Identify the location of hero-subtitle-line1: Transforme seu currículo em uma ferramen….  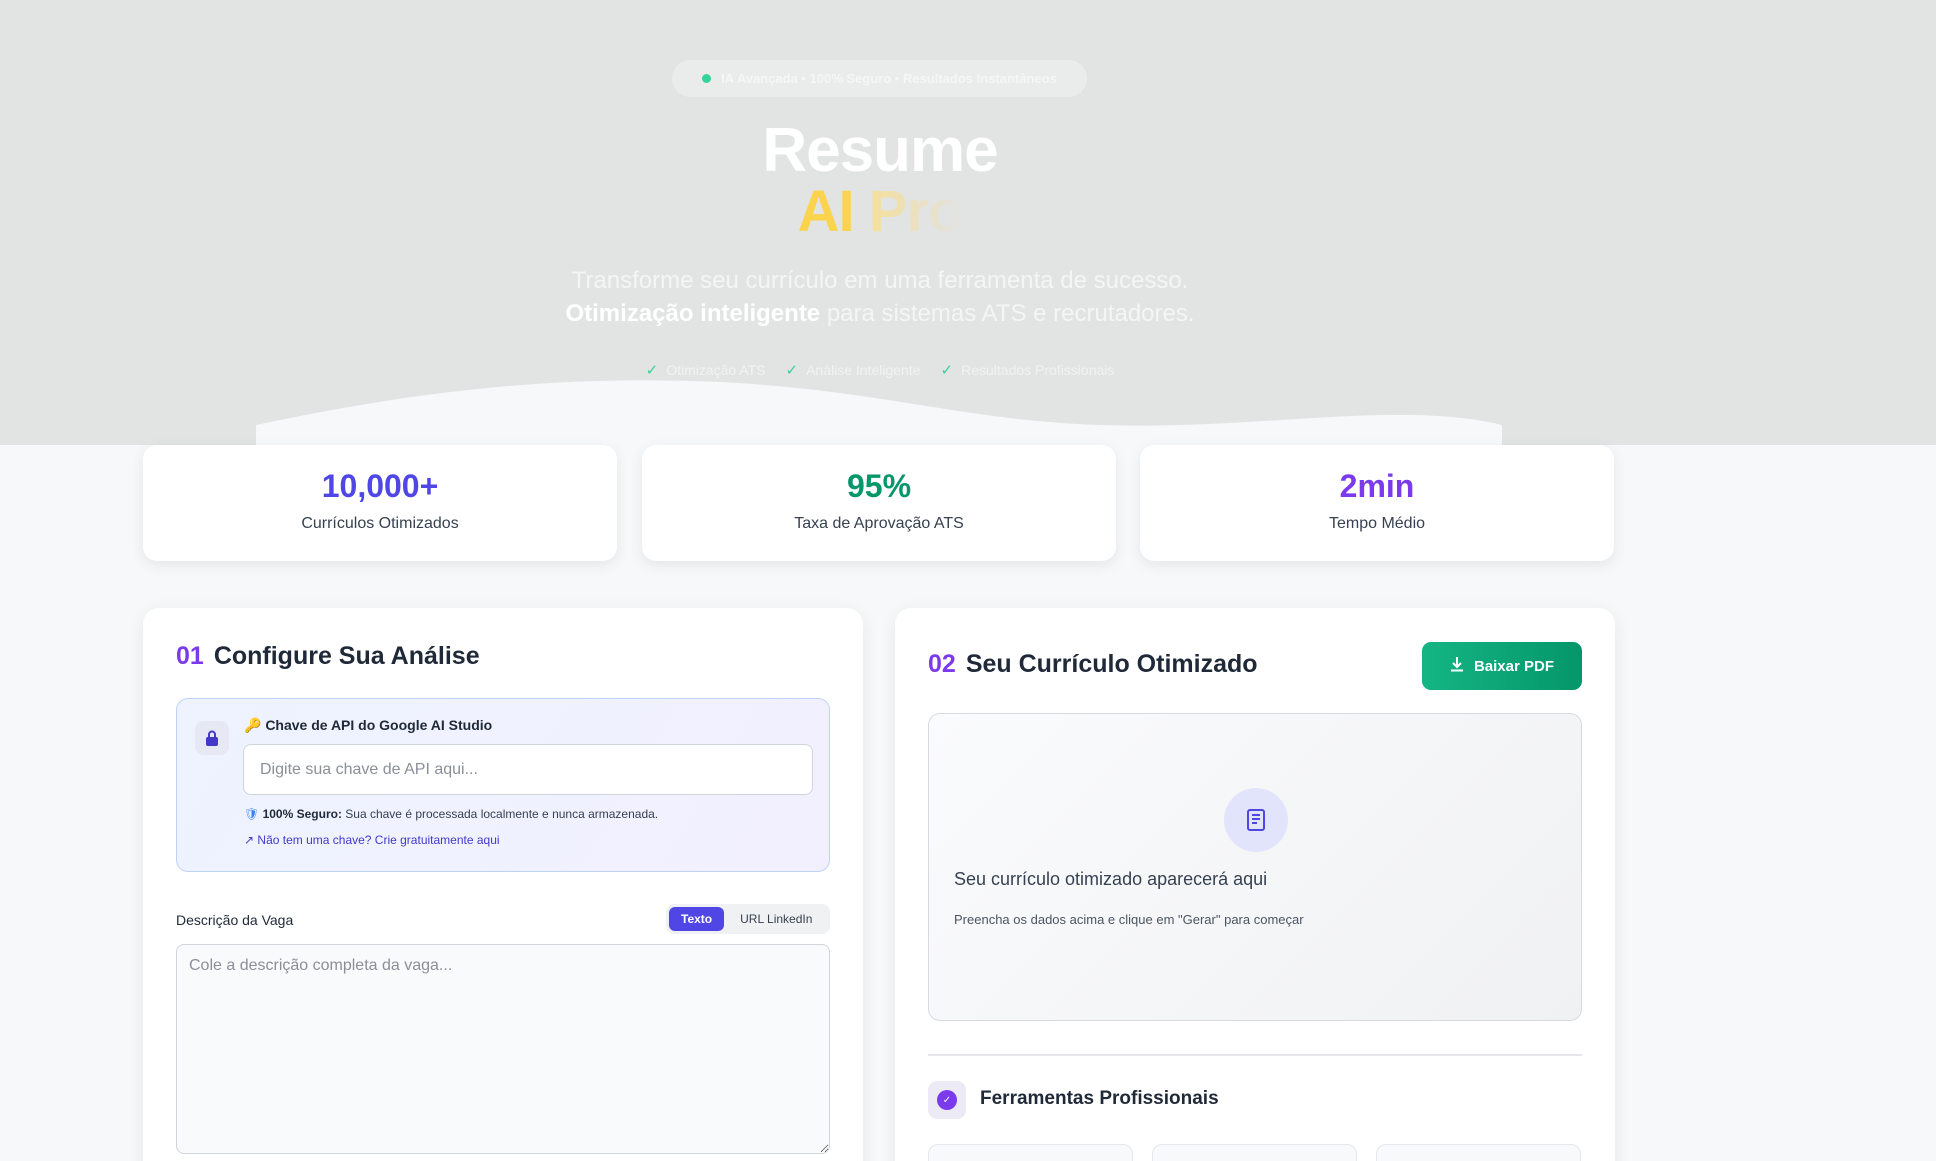
(880, 280).